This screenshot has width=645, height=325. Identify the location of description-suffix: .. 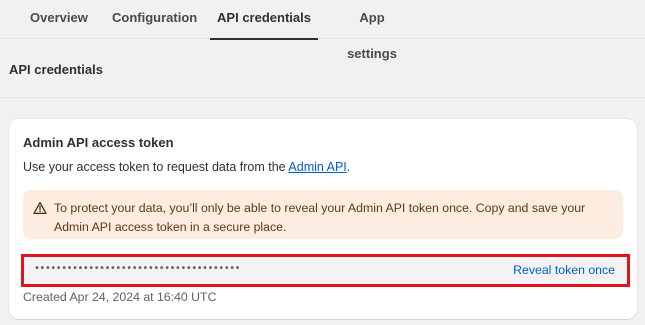
(348, 167).